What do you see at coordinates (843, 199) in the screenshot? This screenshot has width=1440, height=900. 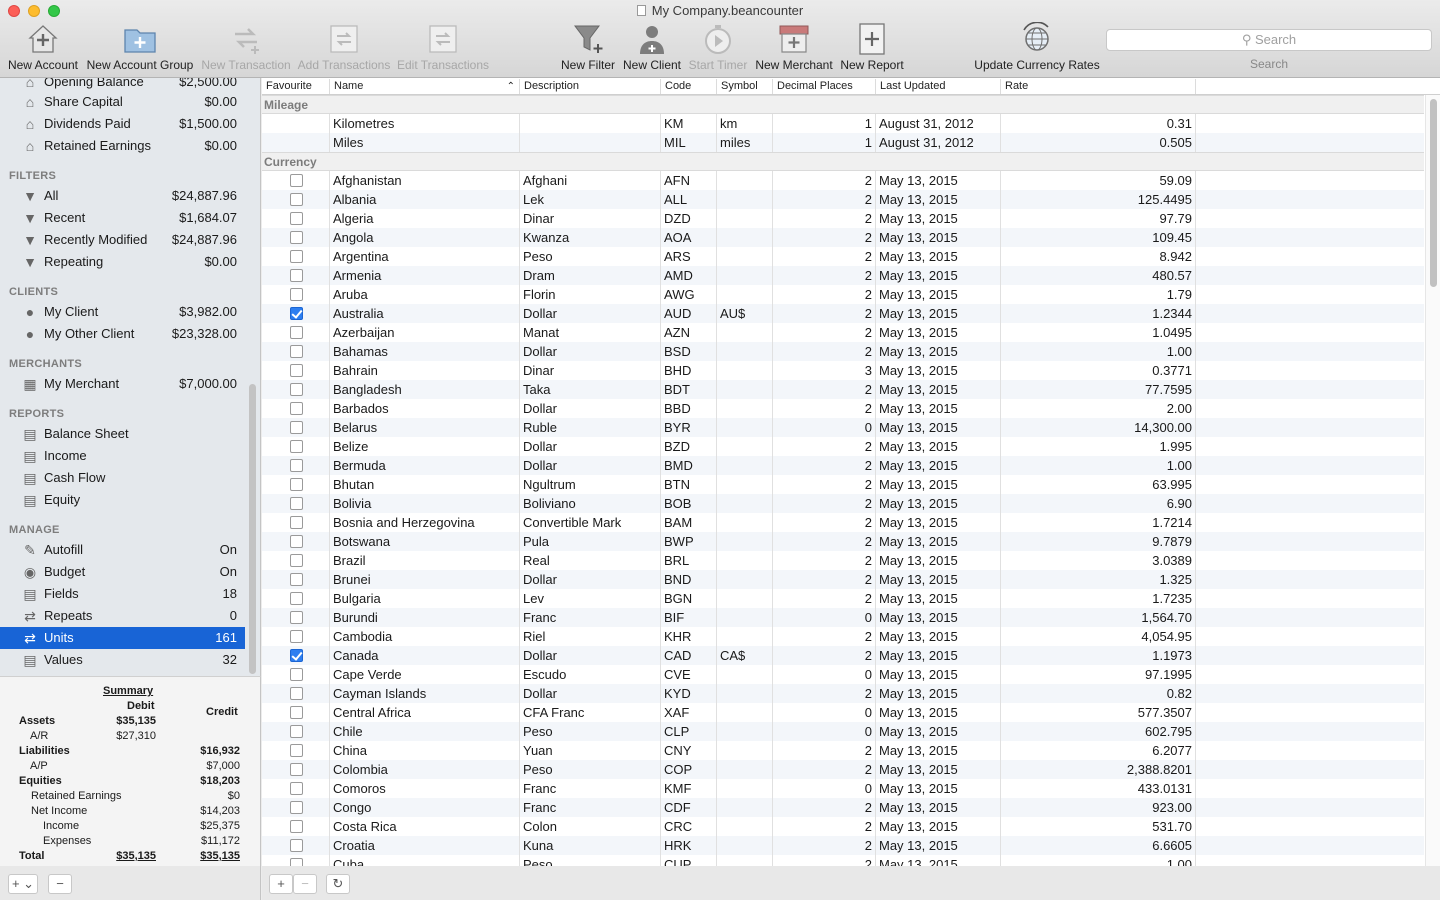 I see `table-row: Albania Lek ALL 2 May 13, 2015 125.4495` at bounding box center [843, 199].